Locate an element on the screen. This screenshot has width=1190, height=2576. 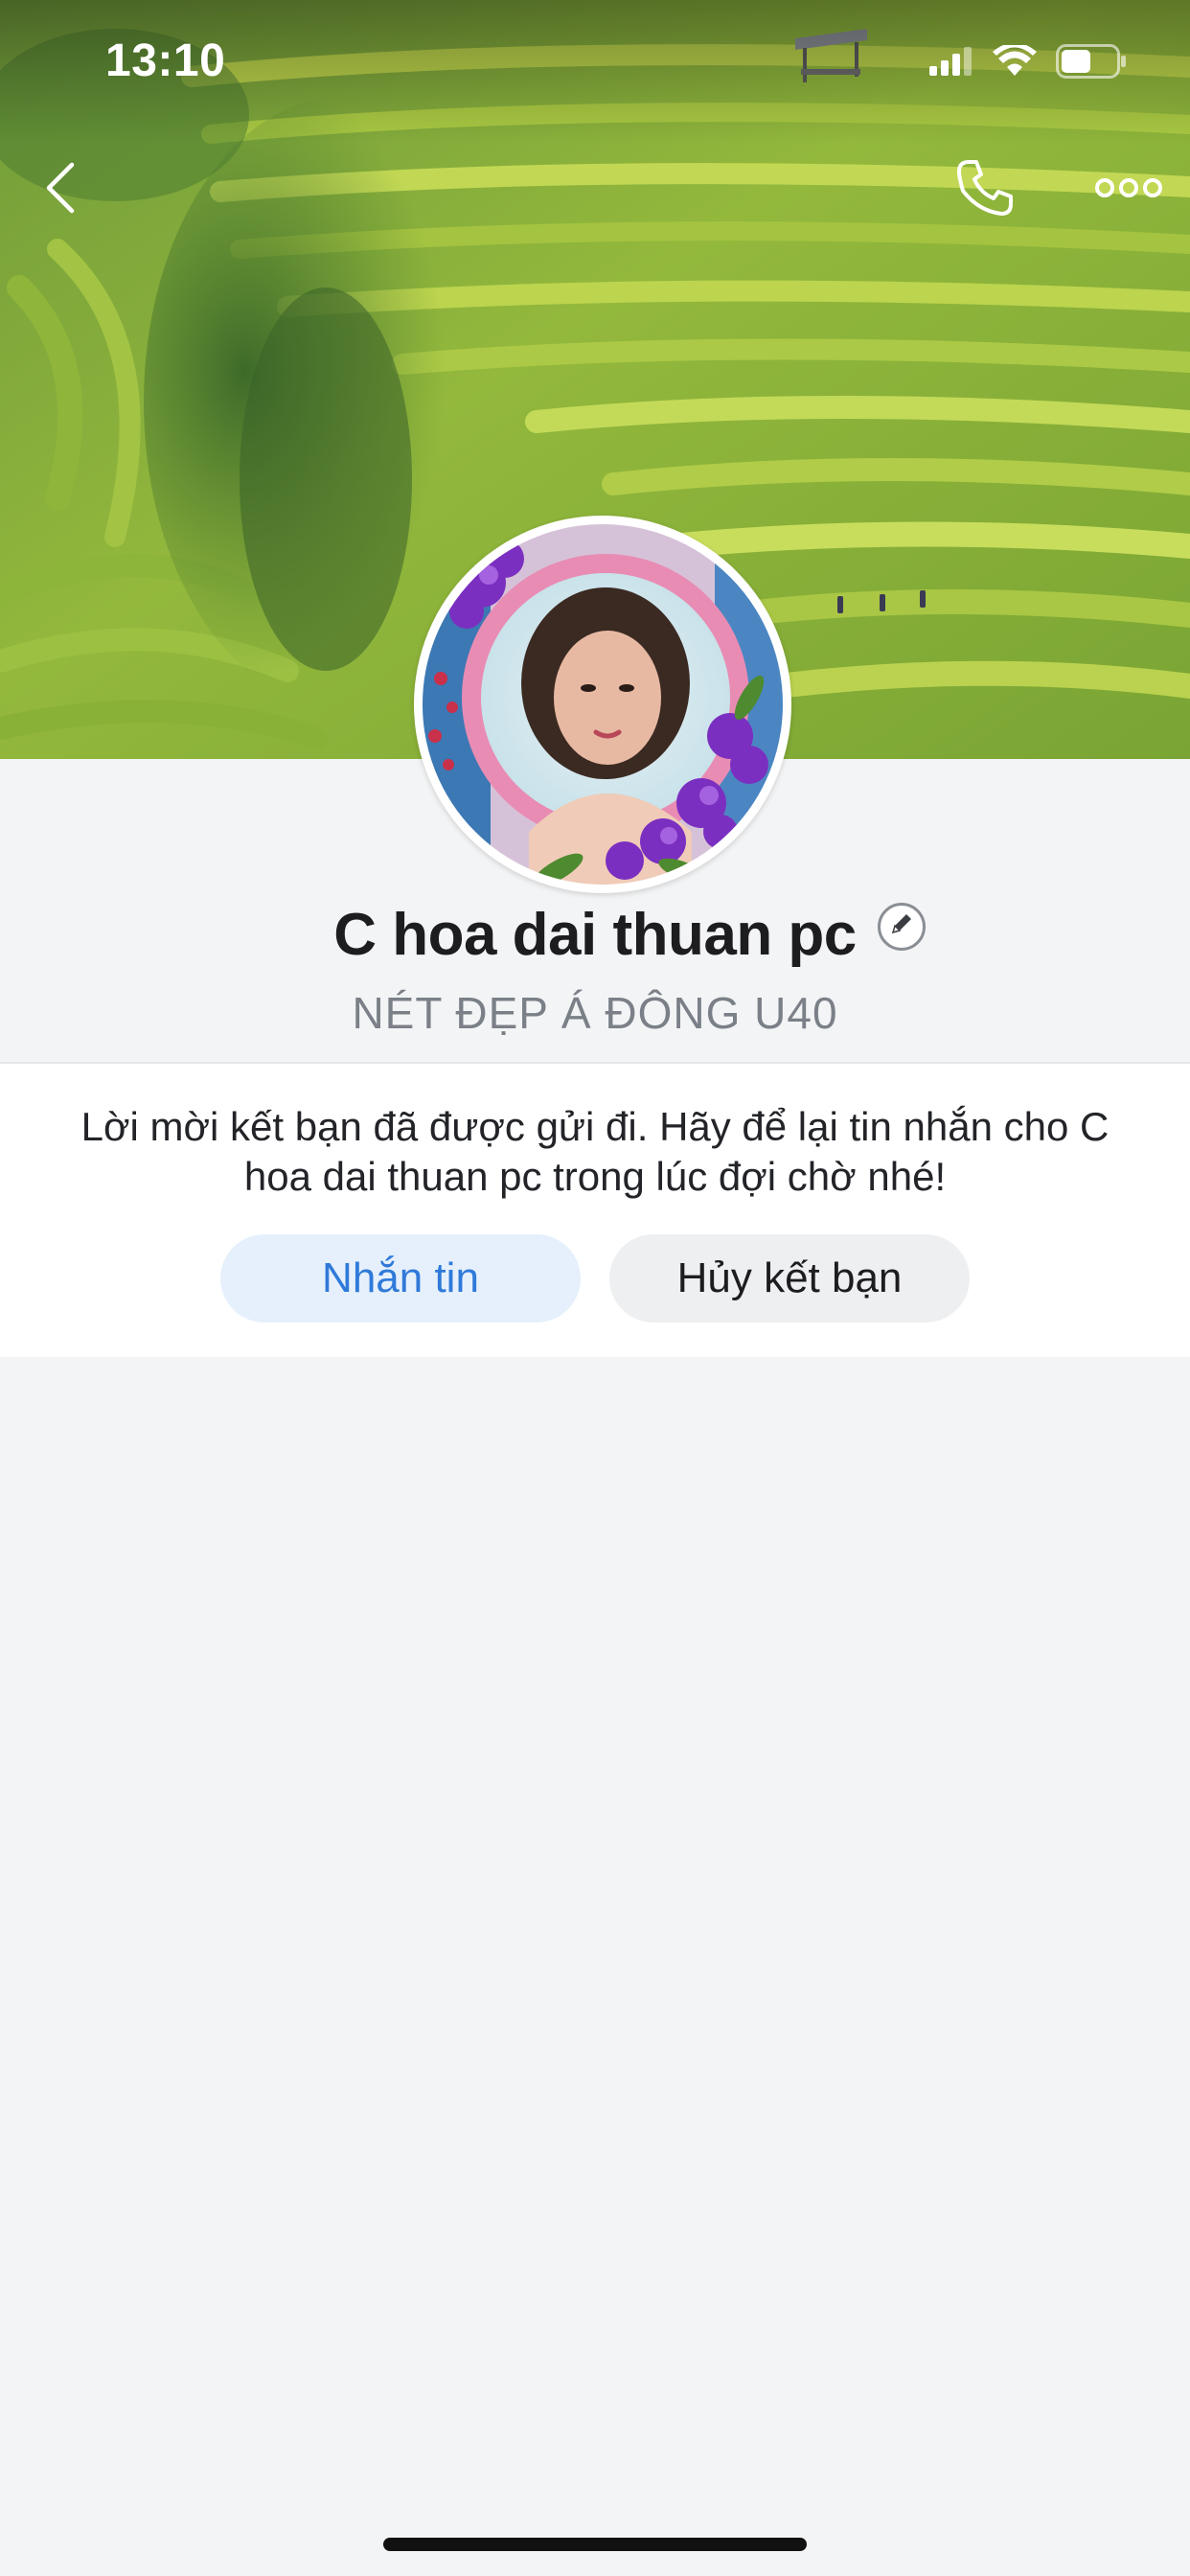
cancel-friend-request-button: Hủy kết bạn is located at coordinates (790, 1278).